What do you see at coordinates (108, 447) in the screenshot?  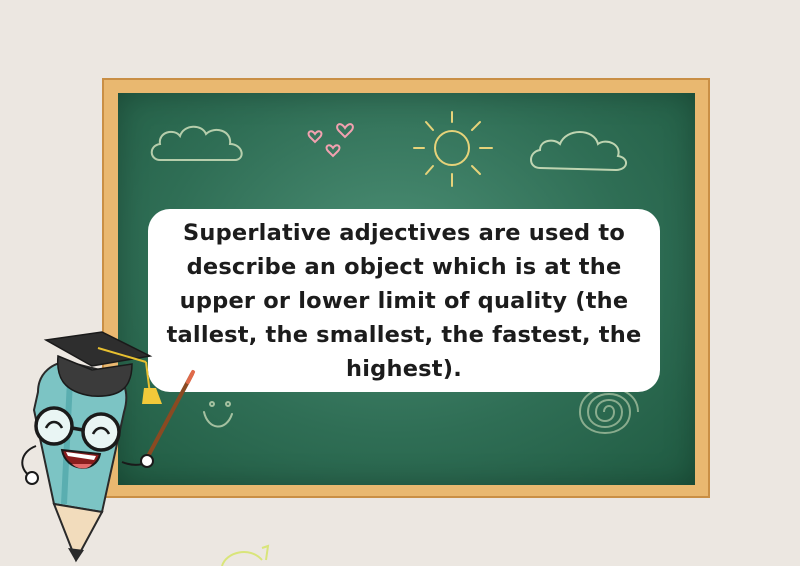 I see `pencil-teacher-icon` at bounding box center [108, 447].